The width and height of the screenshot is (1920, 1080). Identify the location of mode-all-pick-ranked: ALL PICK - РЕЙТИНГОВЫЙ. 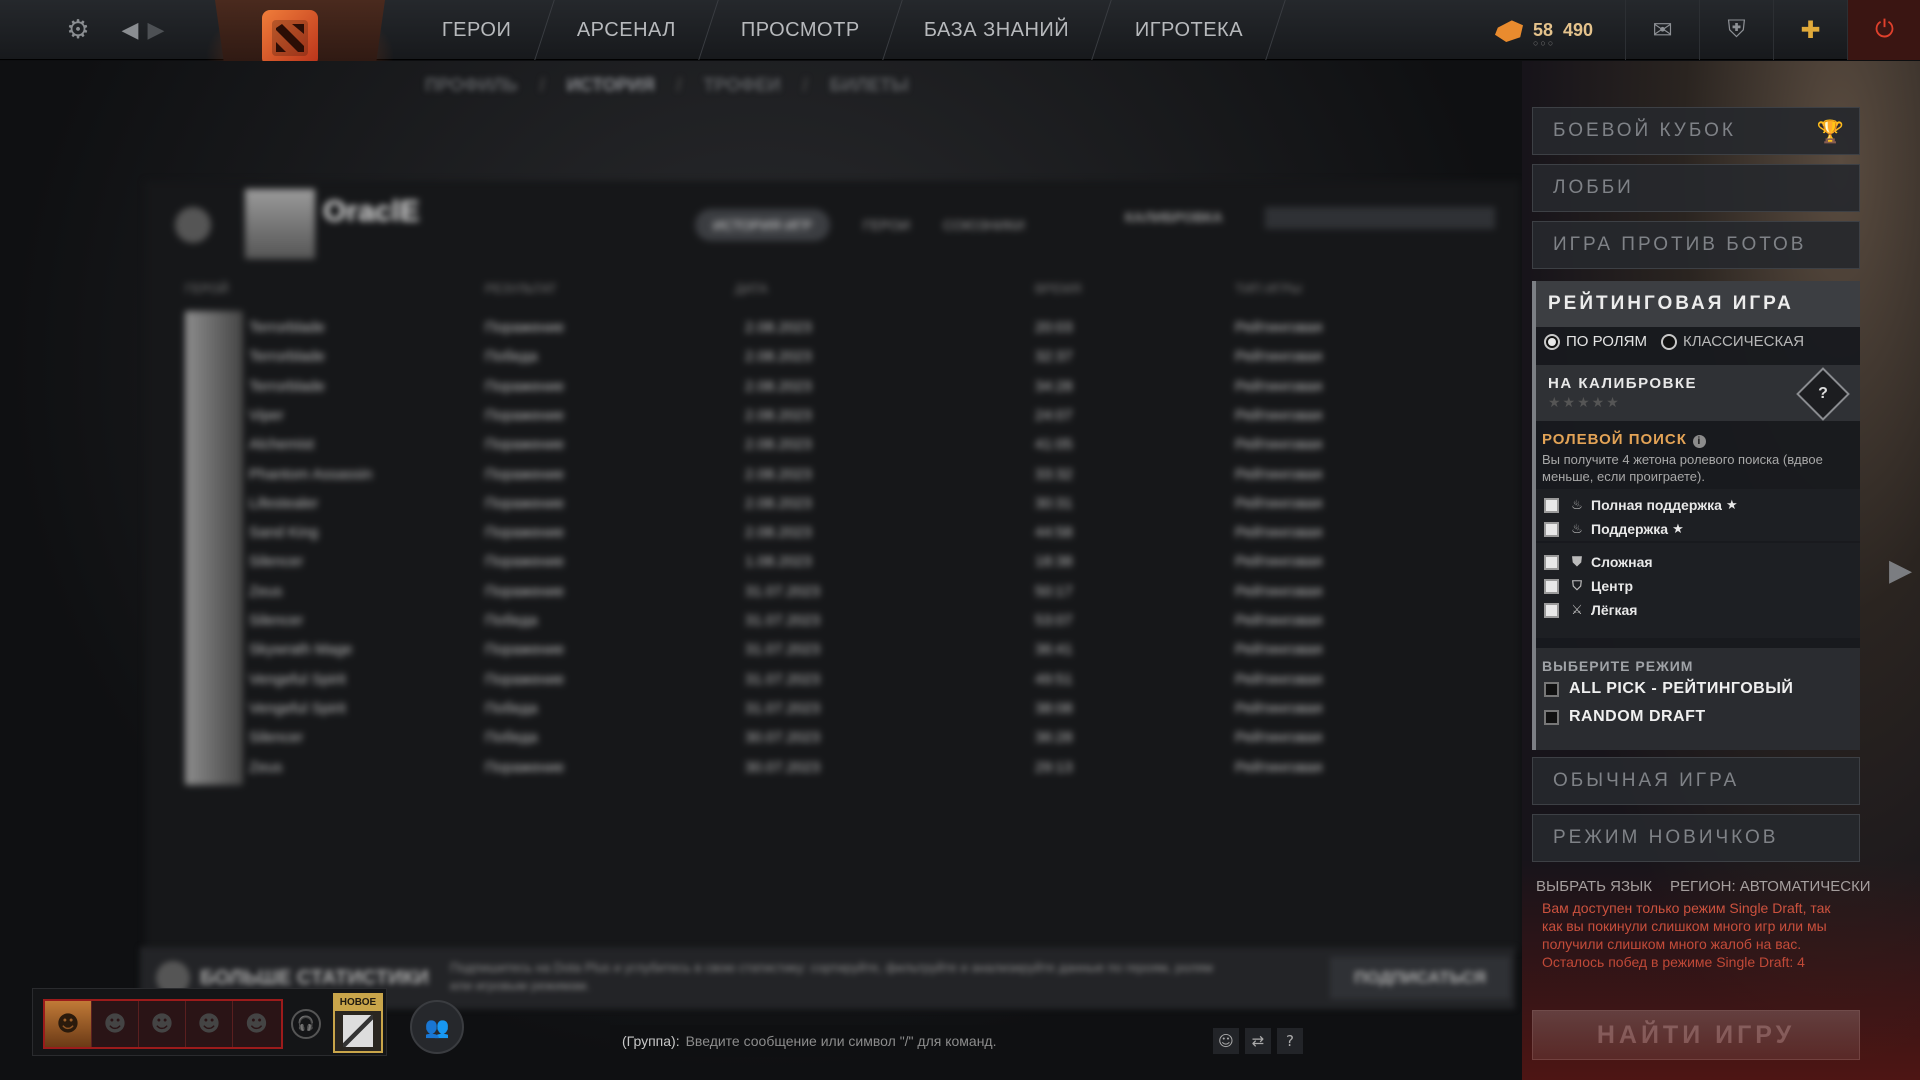
(1668, 689).